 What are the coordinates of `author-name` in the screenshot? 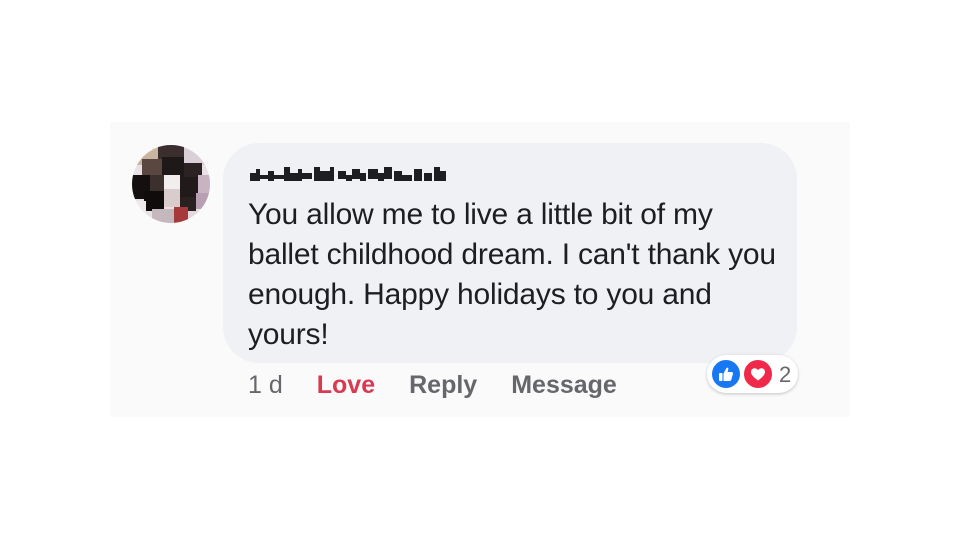 It's located at (349, 175).